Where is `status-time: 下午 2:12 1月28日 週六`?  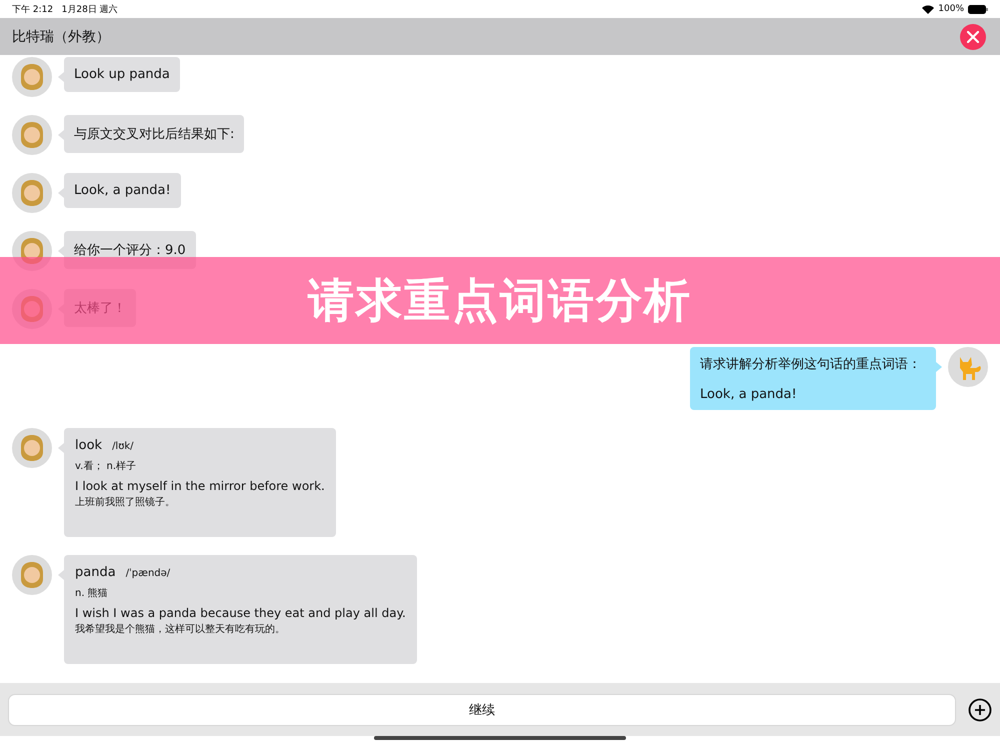 status-time: 下午 2:12 1月28日 週六 is located at coordinates (65, 10).